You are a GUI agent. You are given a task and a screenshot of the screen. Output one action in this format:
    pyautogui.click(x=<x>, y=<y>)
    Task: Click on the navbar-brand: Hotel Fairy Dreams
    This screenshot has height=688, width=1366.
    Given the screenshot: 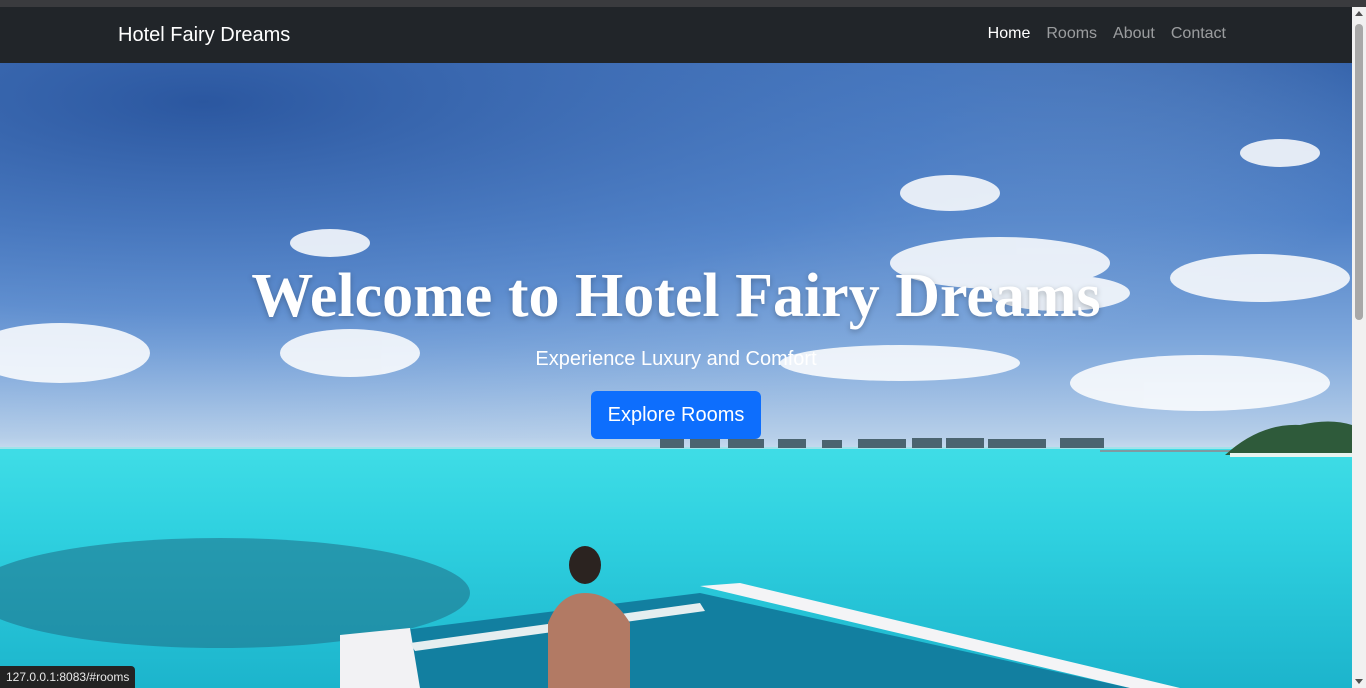 What is the action you would take?
    pyautogui.click(x=204, y=35)
    